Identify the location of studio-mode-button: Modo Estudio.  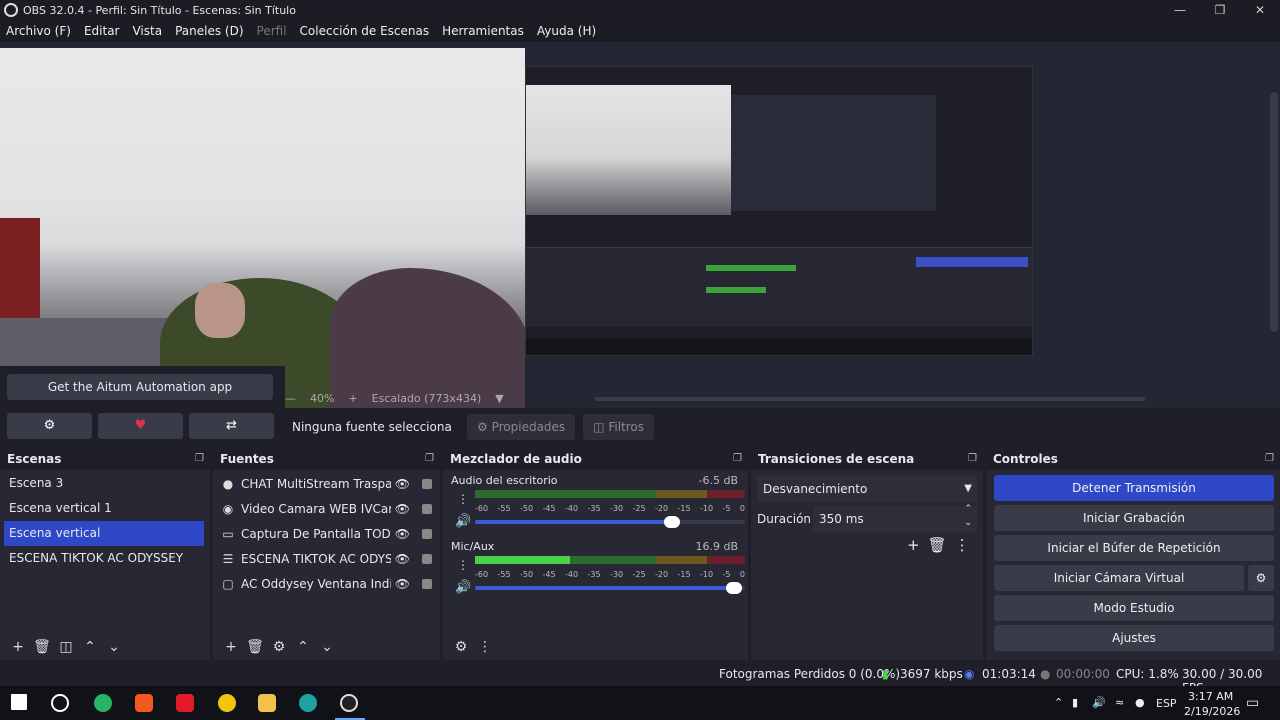
(1134, 608).